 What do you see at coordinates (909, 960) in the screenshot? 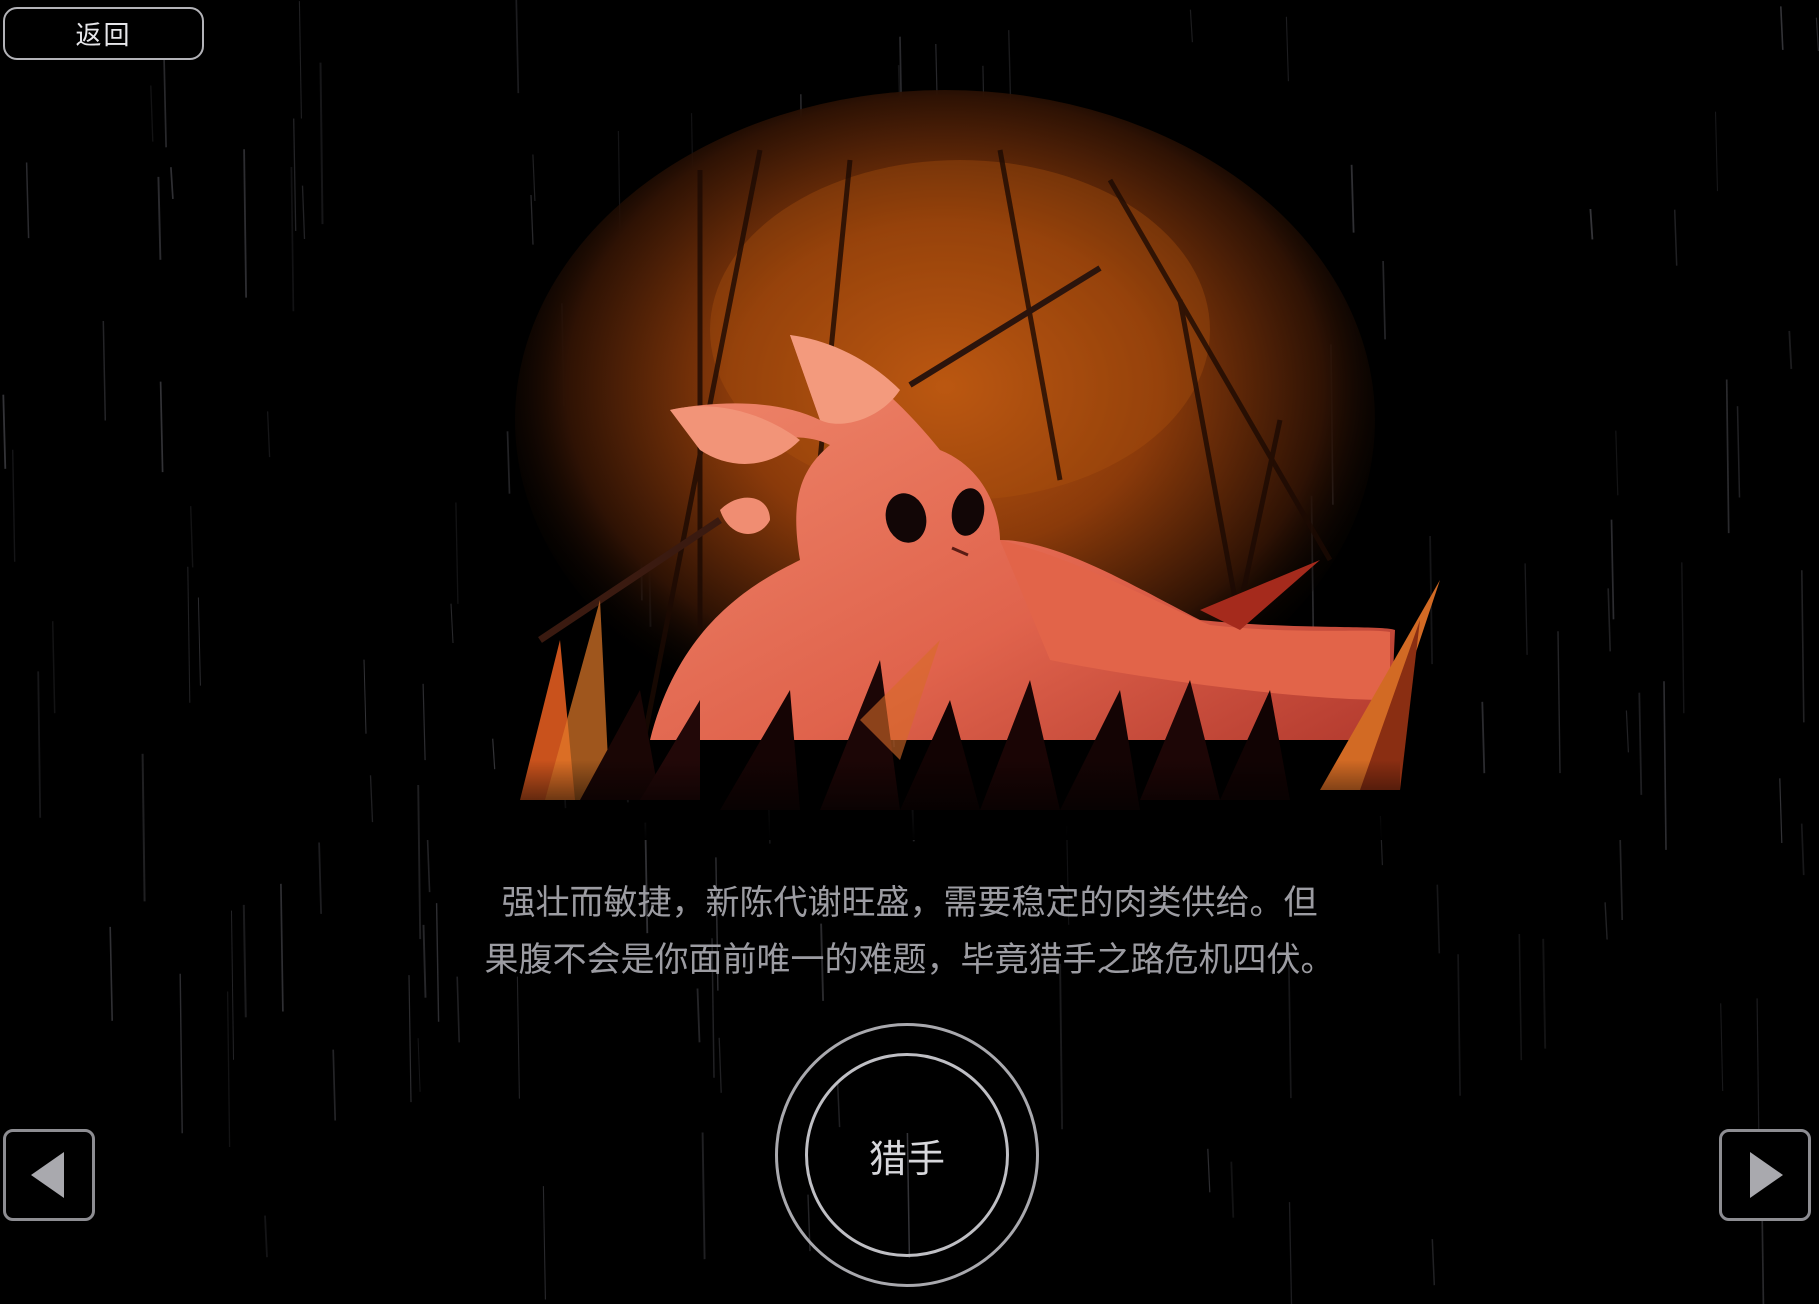
I see `description-line-2: 果腹不会是你面前唯一的难题，毕竟猎手之路危机四伏。` at bounding box center [909, 960].